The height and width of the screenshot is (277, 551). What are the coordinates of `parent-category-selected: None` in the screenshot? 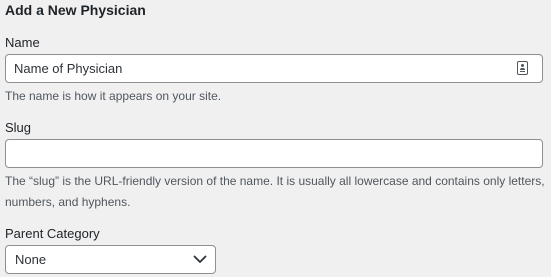 It's located at (31, 259).